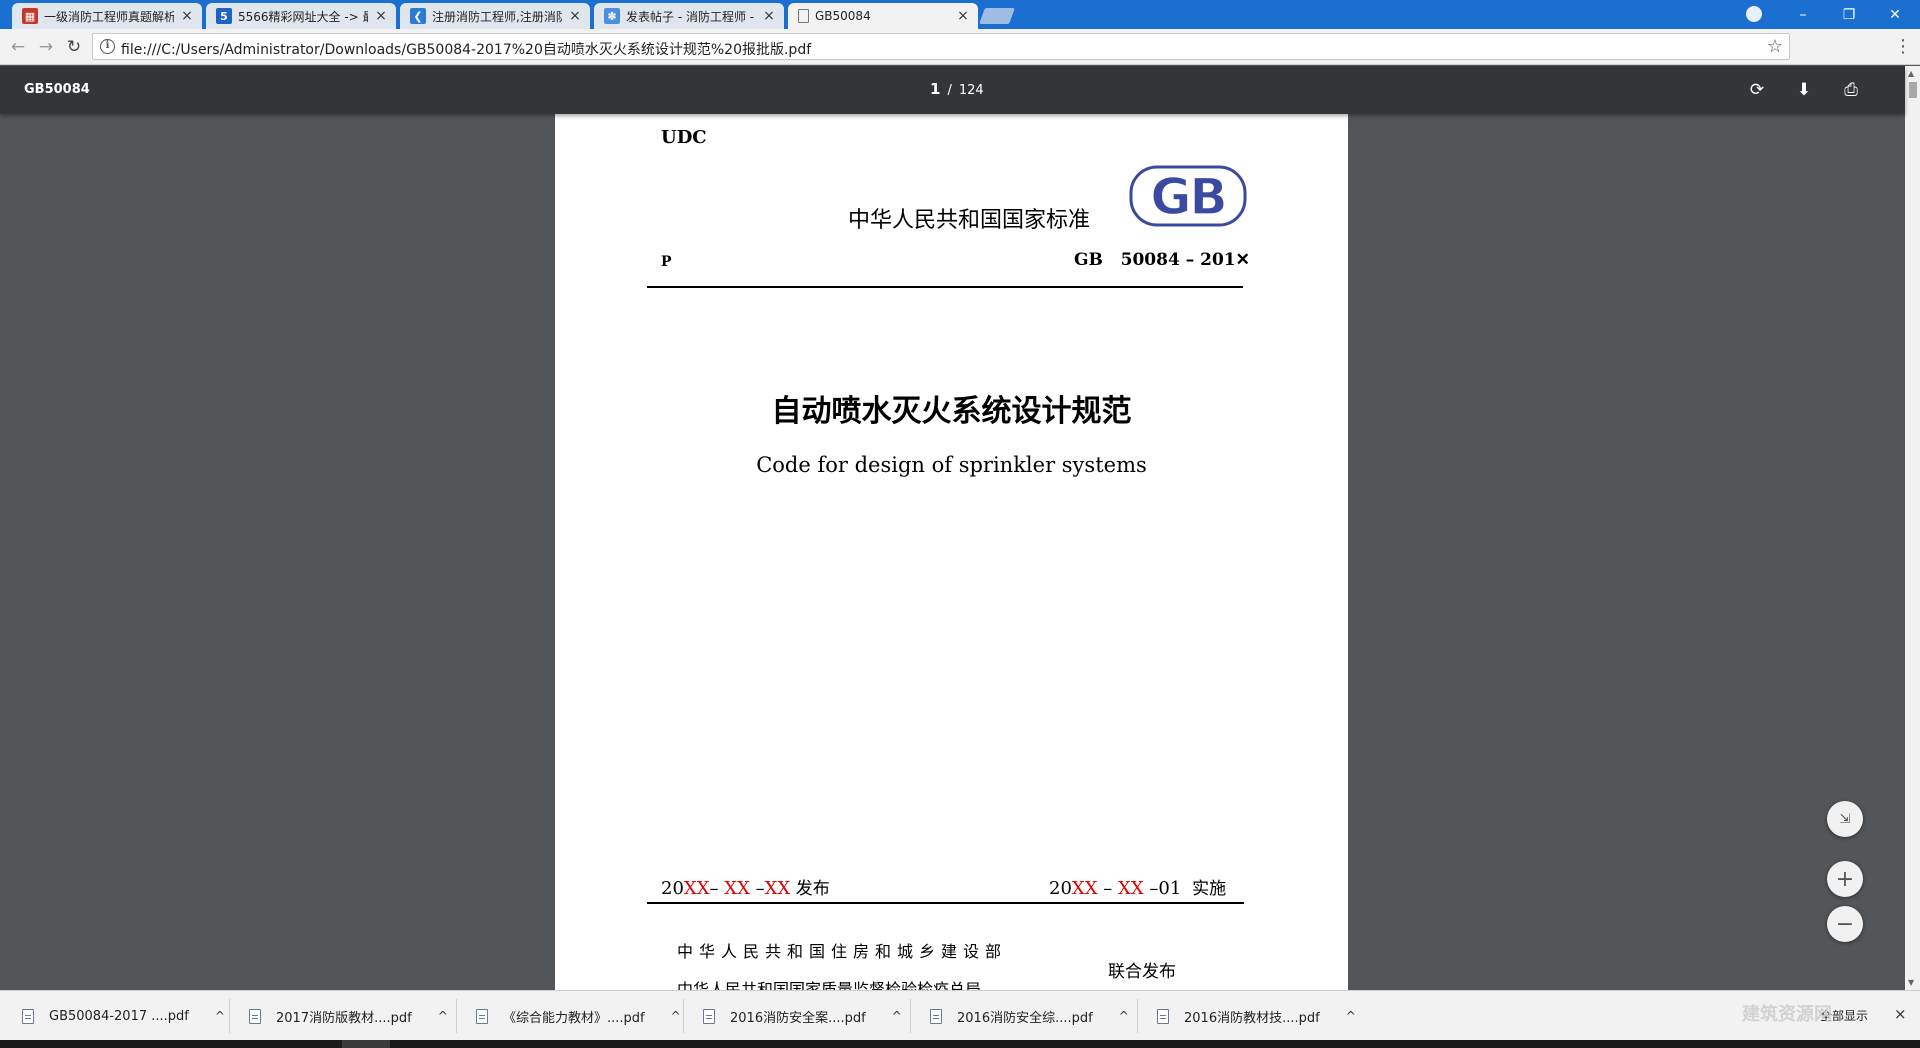  Describe the element at coordinates (1162, 888) in the screenshot. I see `impl-day: –01` at that location.